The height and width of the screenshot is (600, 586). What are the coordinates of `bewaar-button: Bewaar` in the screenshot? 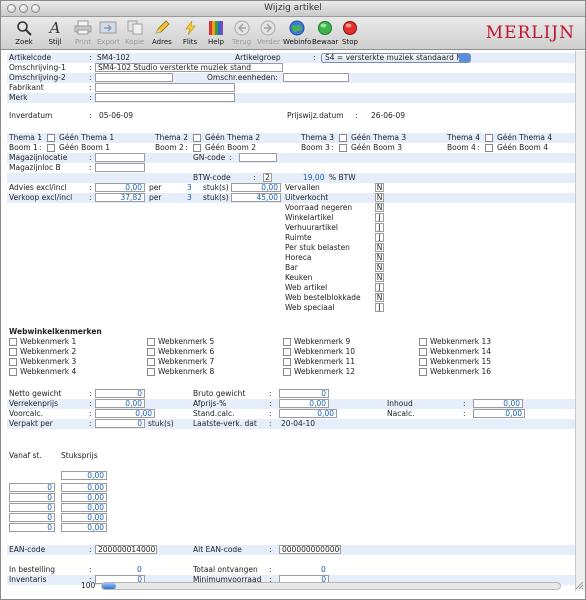 It's located at (325, 32).